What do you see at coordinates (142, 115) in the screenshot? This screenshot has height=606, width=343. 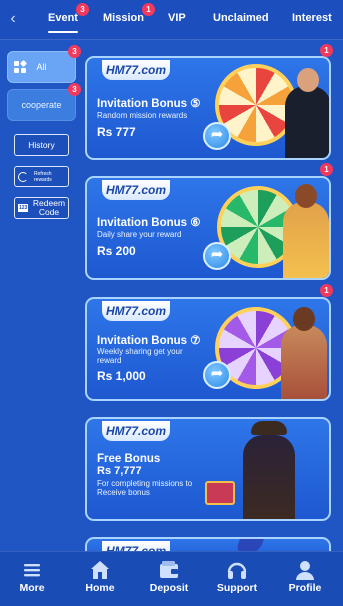 I see `card-subtitle: Random mission rewards` at bounding box center [142, 115].